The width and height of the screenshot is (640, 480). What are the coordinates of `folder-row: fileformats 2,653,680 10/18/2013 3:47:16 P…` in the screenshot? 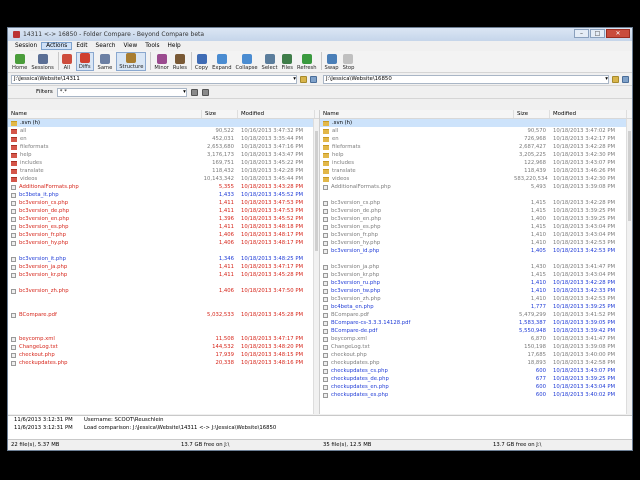 It's located at (163, 147).